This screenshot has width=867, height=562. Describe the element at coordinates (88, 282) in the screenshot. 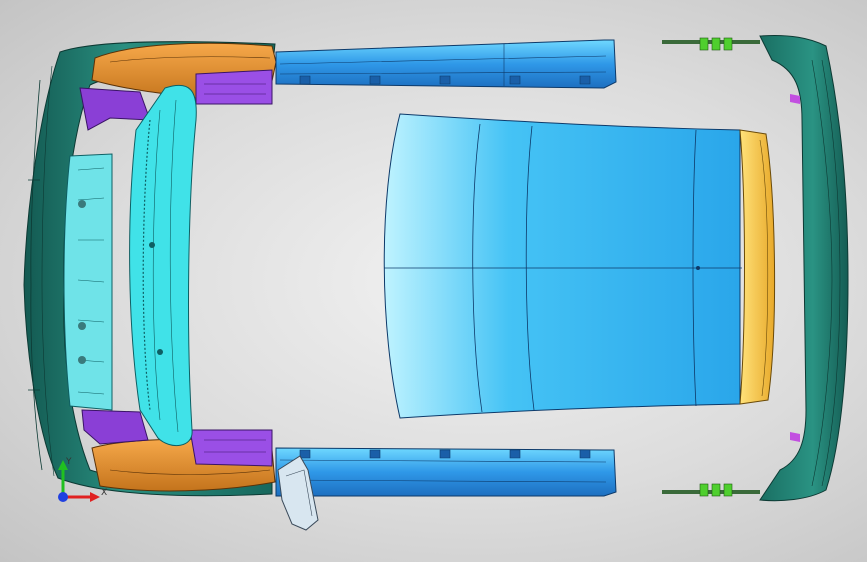

I see `radiator-support` at that location.